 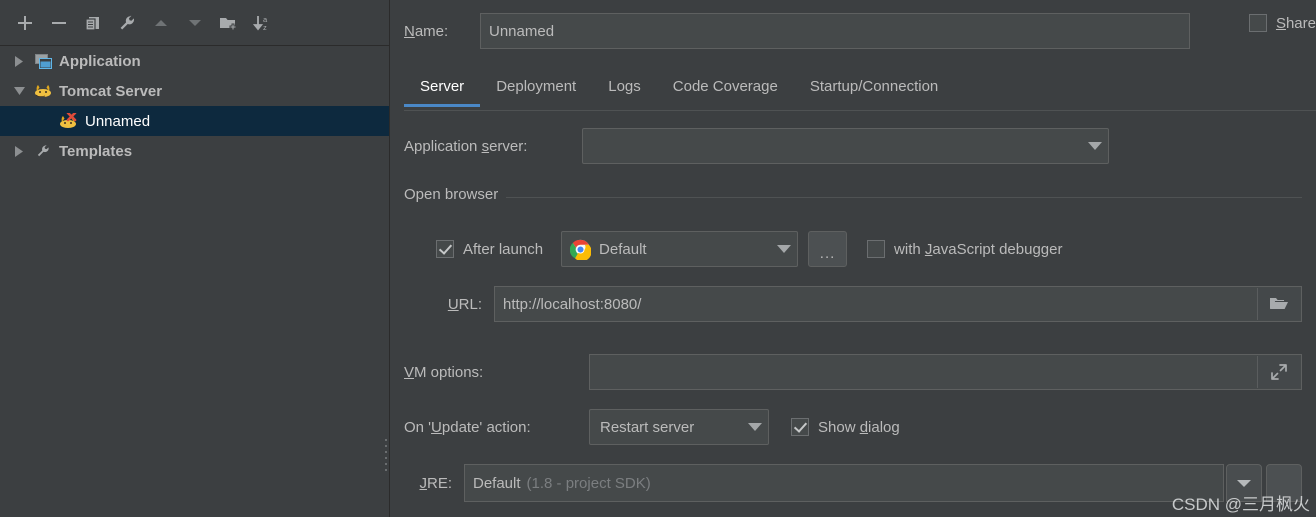 I want to click on jre-dropdown-button, so click(x=1244, y=483).